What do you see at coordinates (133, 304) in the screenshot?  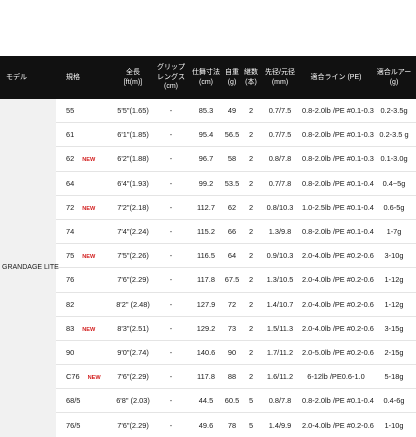 I see `cell-length: 8'2" (2.48)` at bounding box center [133, 304].